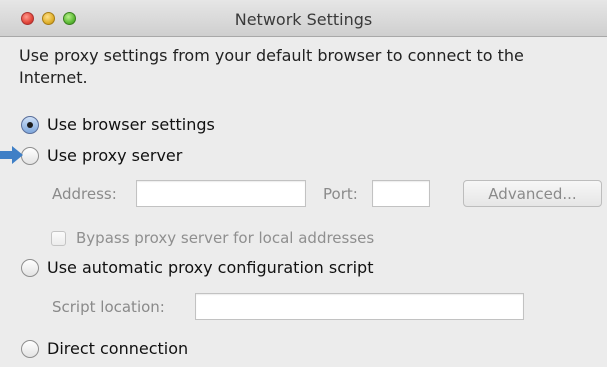 This screenshot has width=607, height=367. What do you see at coordinates (11, 155) in the screenshot?
I see `pointer-arrow-icon` at bounding box center [11, 155].